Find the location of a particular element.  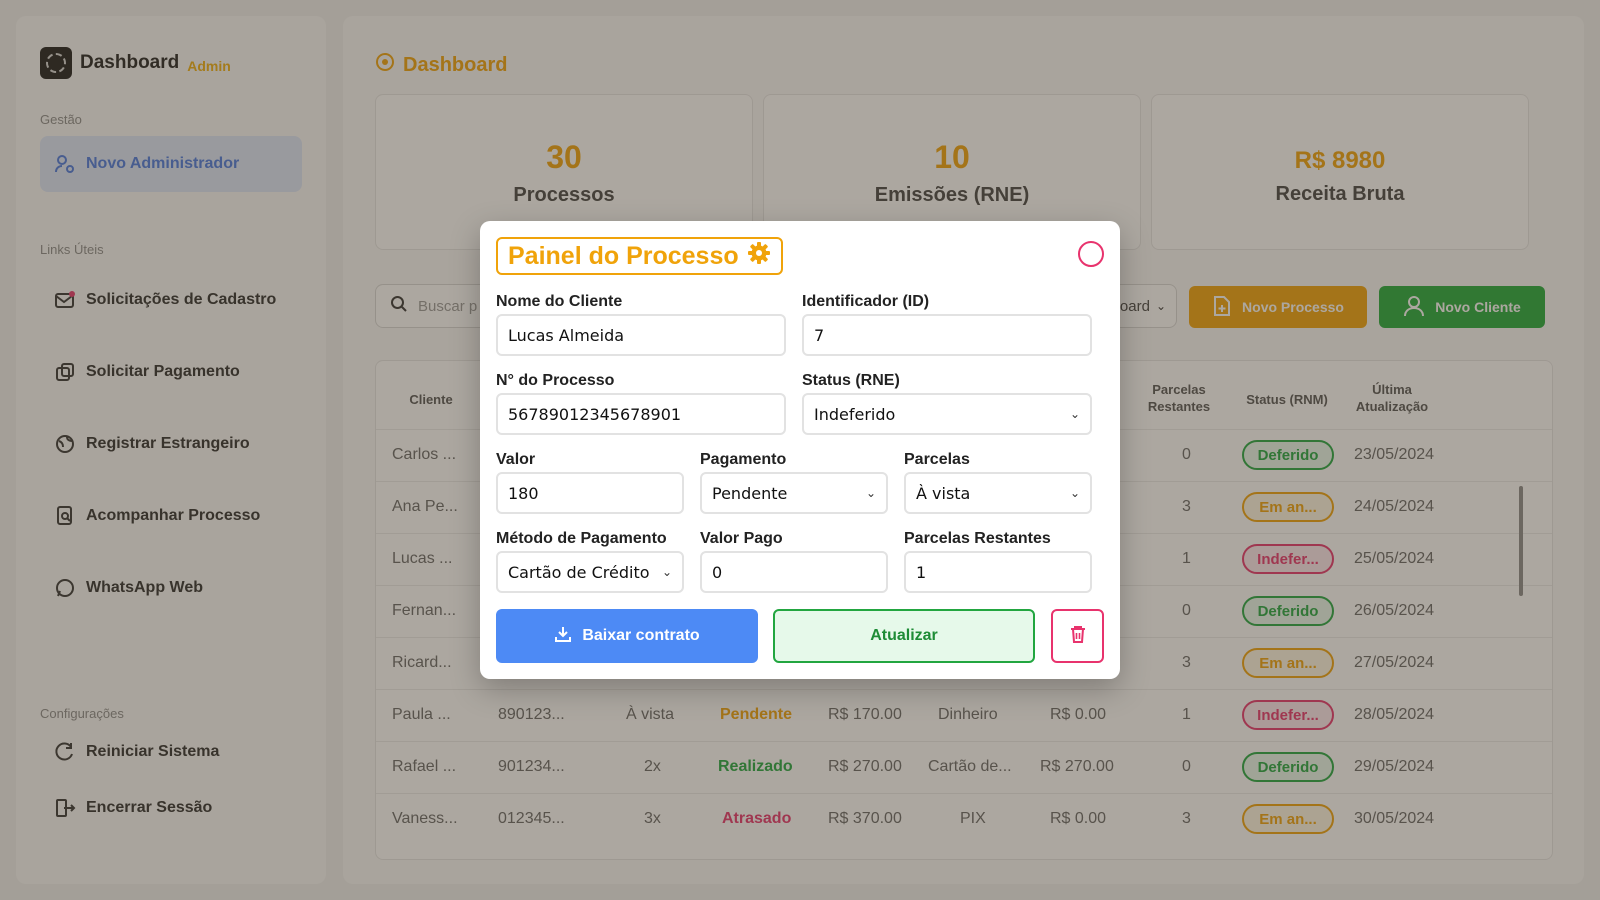

download-contract-button: Baixar contrato is located at coordinates (627, 636).